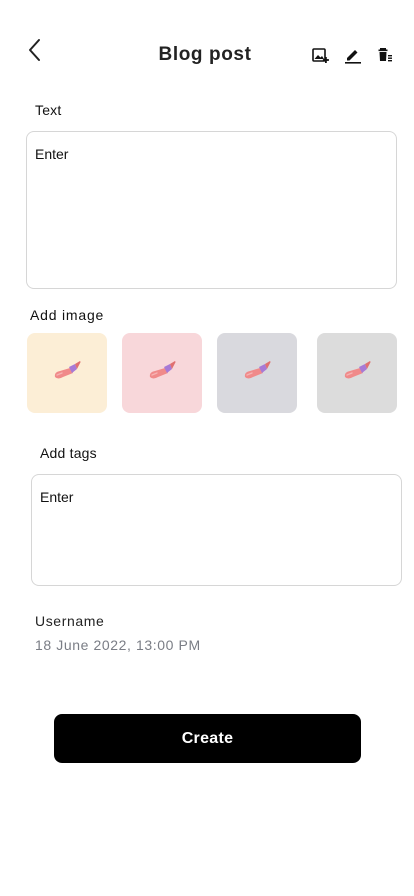 The image size is (414, 896). I want to click on add-tags-label: Add tags, so click(68, 453).